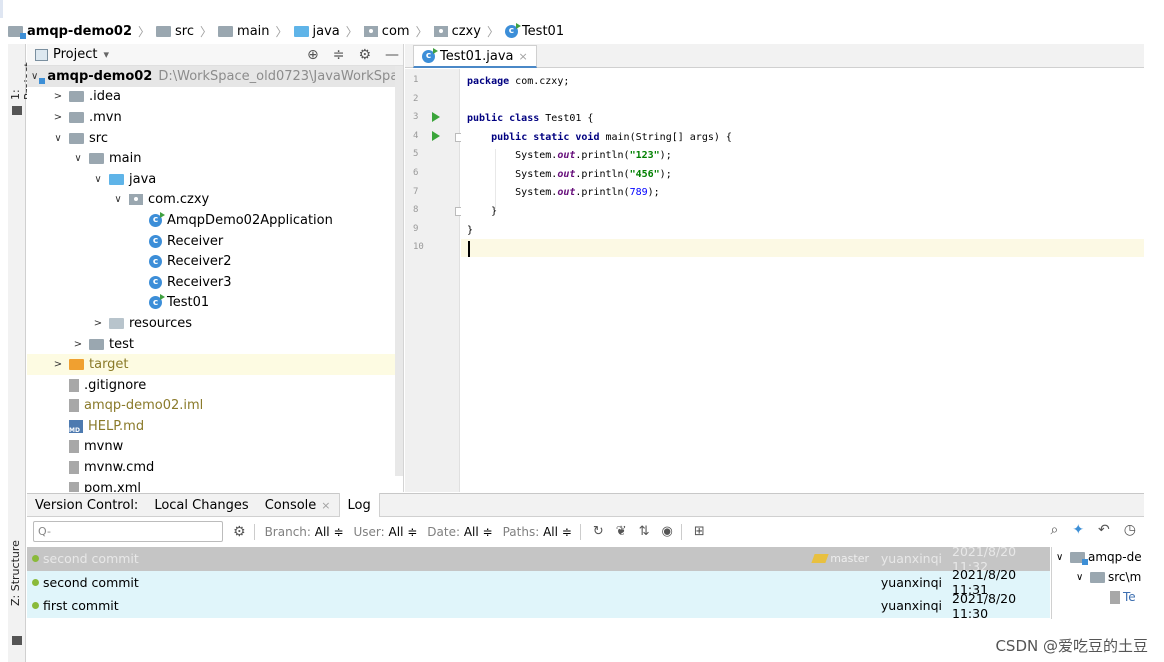 This screenshot has height=662, width=1164. I want to click on line-number: 2, so click(416, 98).